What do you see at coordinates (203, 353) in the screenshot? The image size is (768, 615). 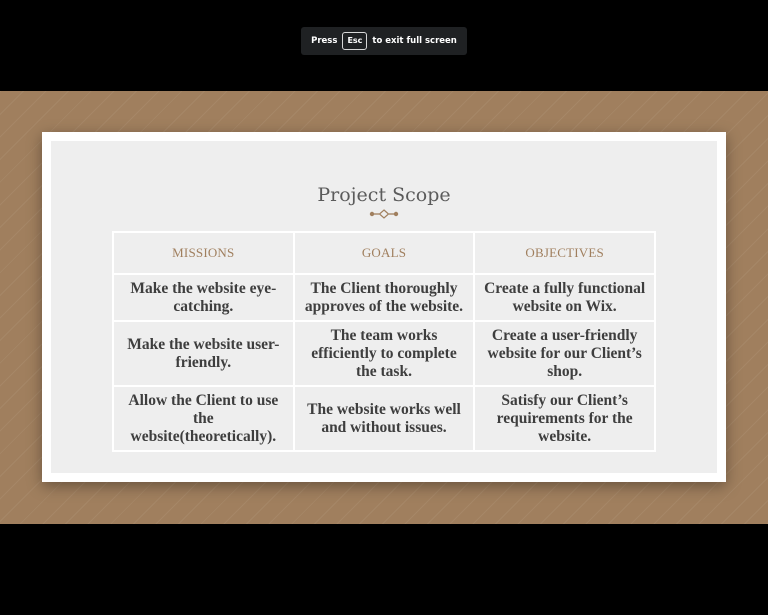 I see `table-cell: Make the website user-friendly.` at bounding box center [203, 353].